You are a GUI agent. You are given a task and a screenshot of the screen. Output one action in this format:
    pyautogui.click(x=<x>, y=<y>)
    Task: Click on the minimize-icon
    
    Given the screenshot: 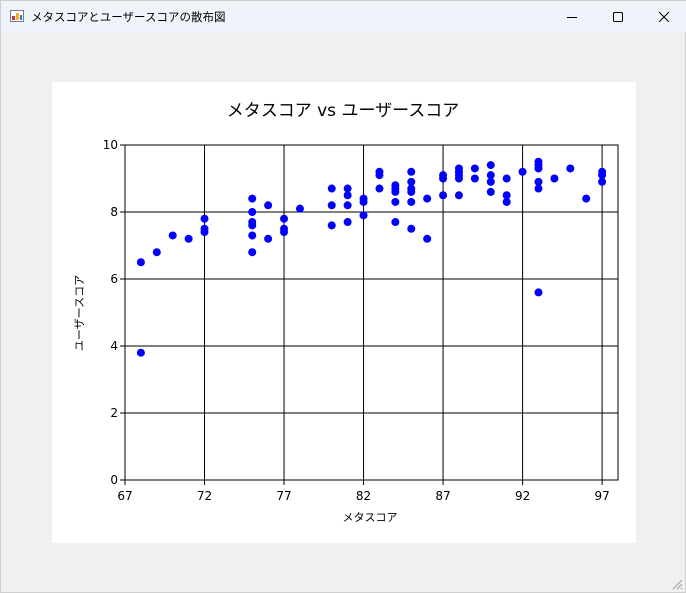 What is the action you would take?
    pyautogui.click(x=572, y=17)
    